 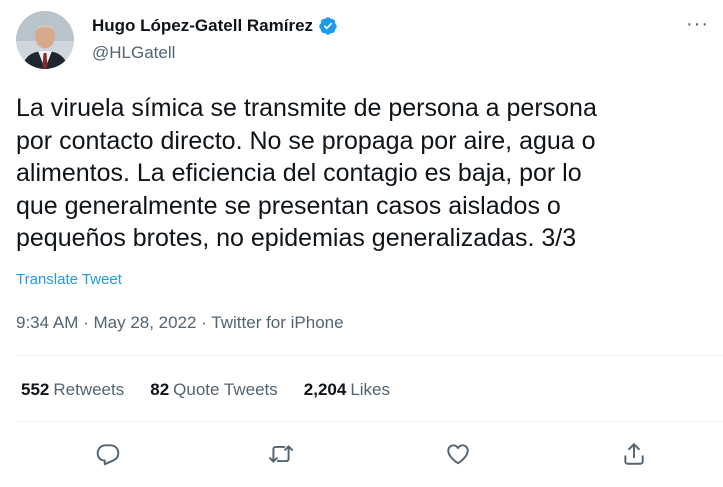 I want to click on tweet-stats: 552 Retweets 82 Quote Tweets 2,204 Likes, so click(x=205, y=390).